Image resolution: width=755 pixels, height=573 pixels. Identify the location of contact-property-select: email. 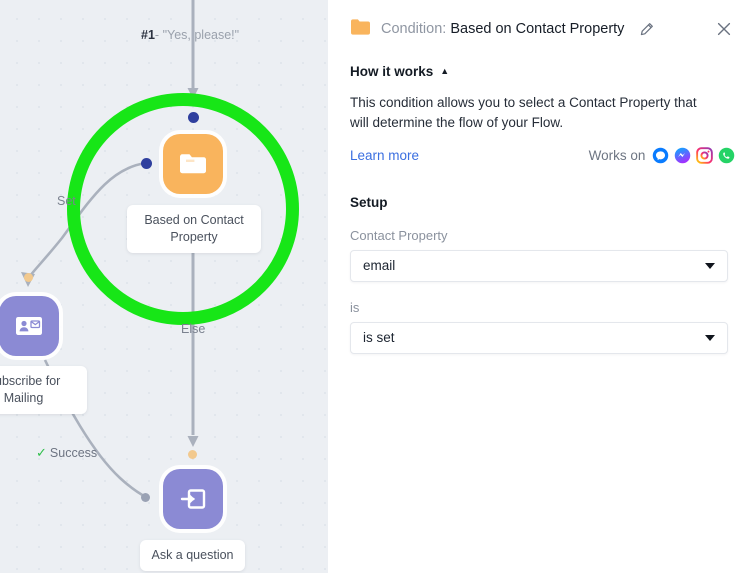
(539, 265).